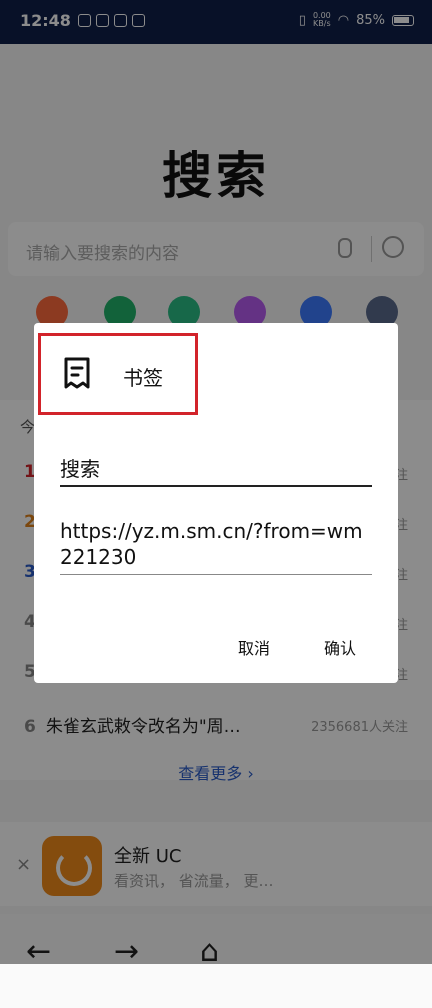  What do you see at coordinates (143, 378) in the screenshot?
I see `dialog-title: 书签` at bounding box center [143, 378].